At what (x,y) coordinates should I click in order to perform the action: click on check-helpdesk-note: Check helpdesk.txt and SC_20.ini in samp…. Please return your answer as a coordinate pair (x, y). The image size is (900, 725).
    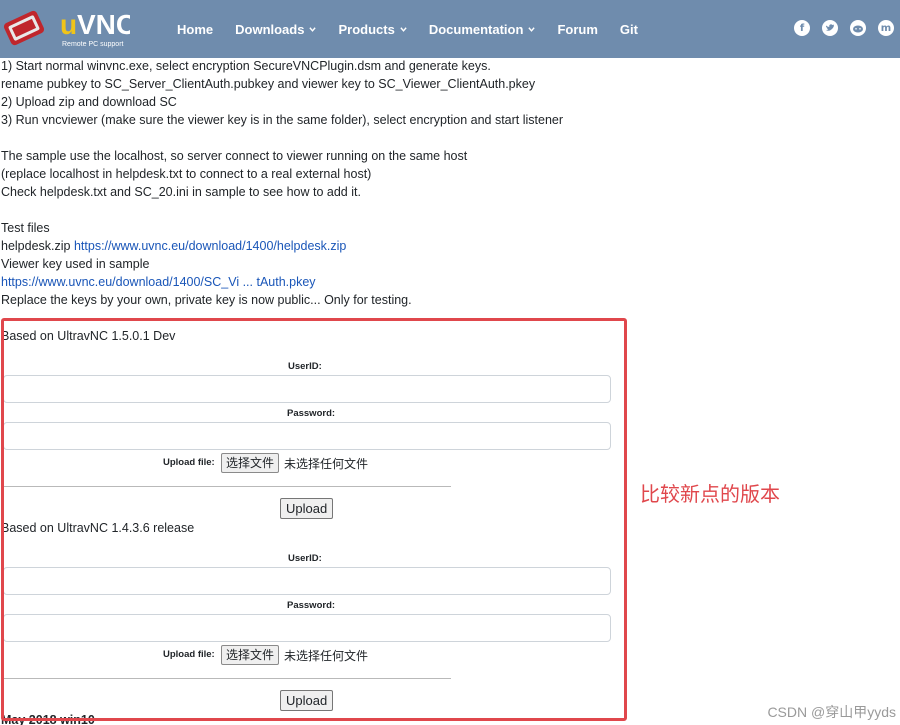
    Looking at the image, I should click on (181, 192).